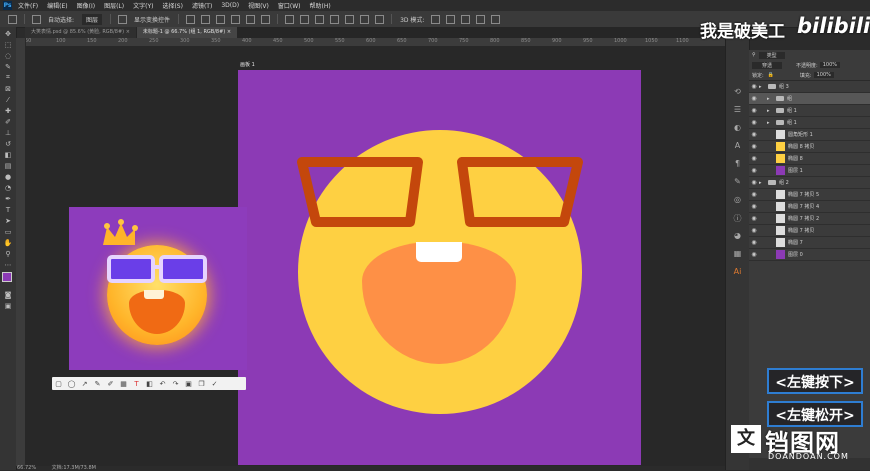 The width and height of the screenshot is (870, 471). Describe the element at coordinates (767, 65) in the screenshot. I see `blend-mode-dropdown: 穿透` at that location.